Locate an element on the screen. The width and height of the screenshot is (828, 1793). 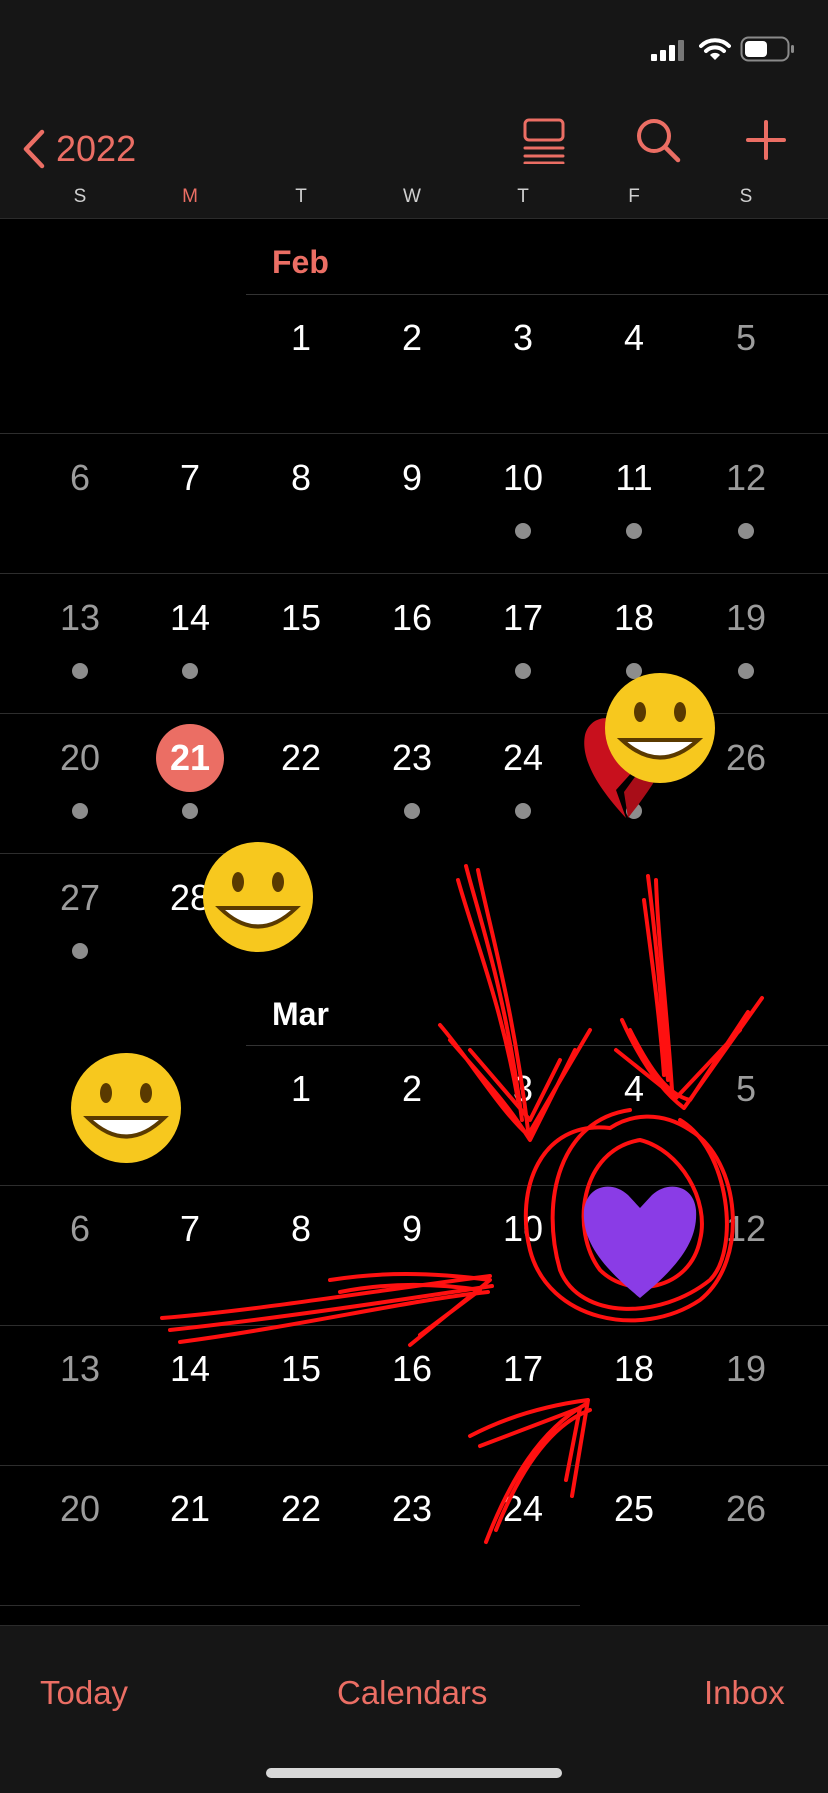
day-cell: 11 is located at coordinates (634, 478).